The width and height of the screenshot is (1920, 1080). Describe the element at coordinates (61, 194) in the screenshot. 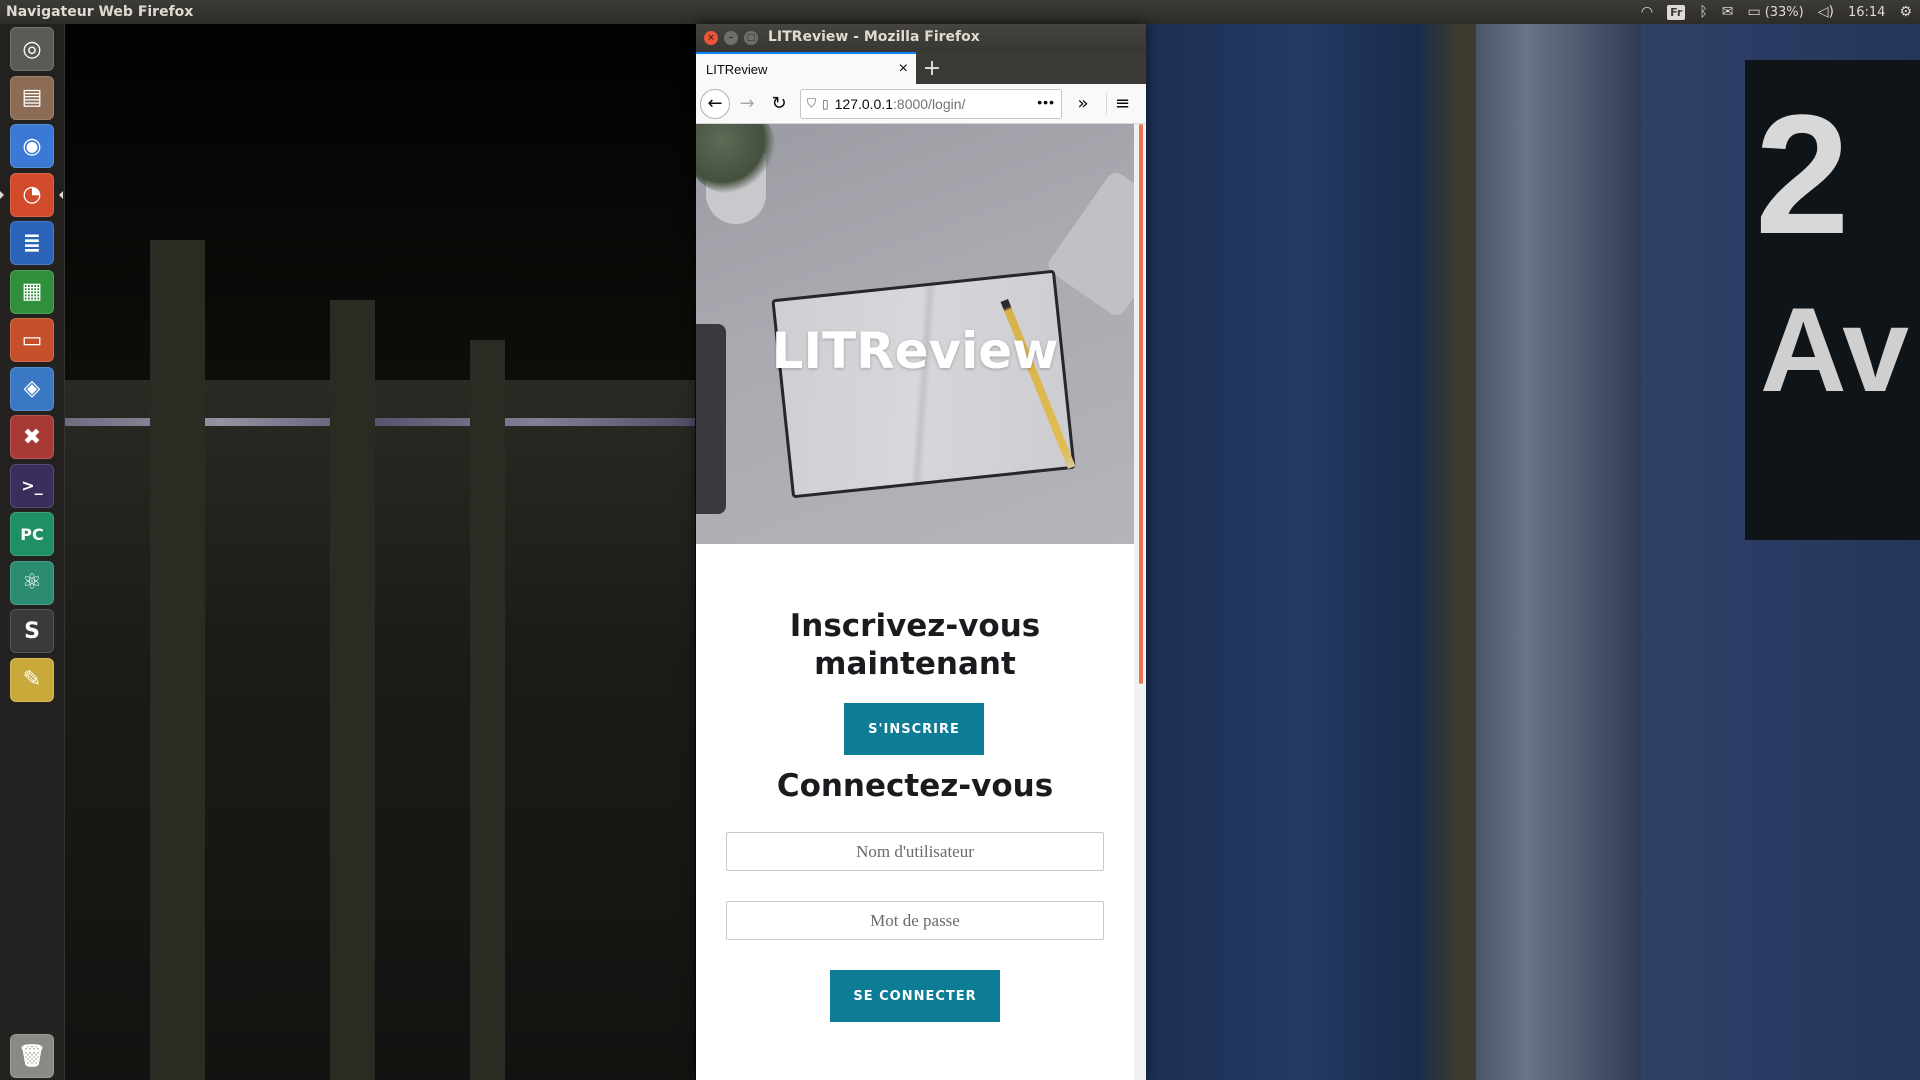

I see `focused-indicator` at that location.